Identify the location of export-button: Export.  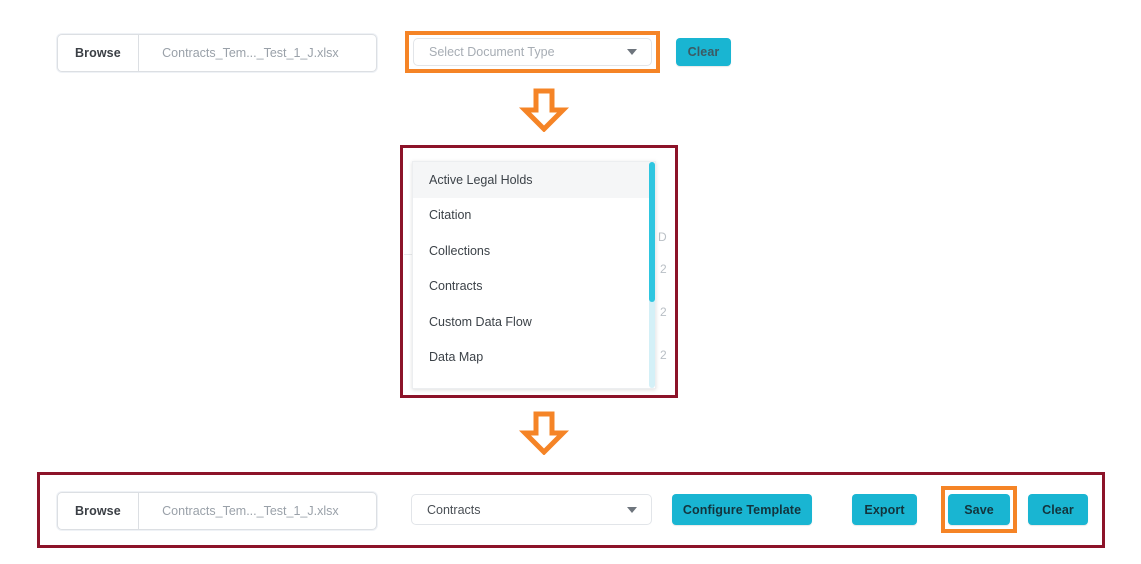
(884, 509).